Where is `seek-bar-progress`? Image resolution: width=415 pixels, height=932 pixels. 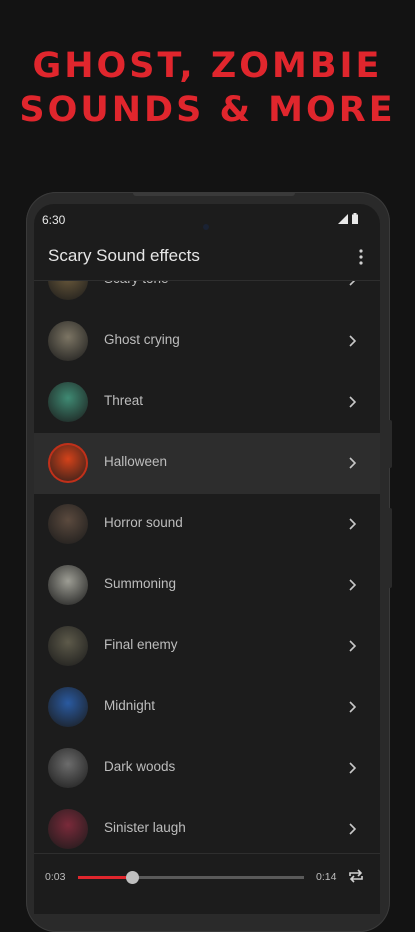 seek-bar-progress is located at coordinates (105, 877).